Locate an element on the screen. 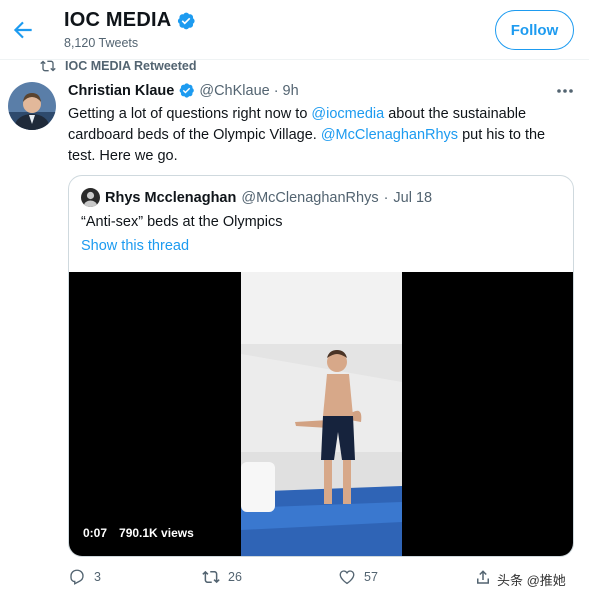  video-overlay: 0:07 790.1K views is located at coordinates (138, 533).